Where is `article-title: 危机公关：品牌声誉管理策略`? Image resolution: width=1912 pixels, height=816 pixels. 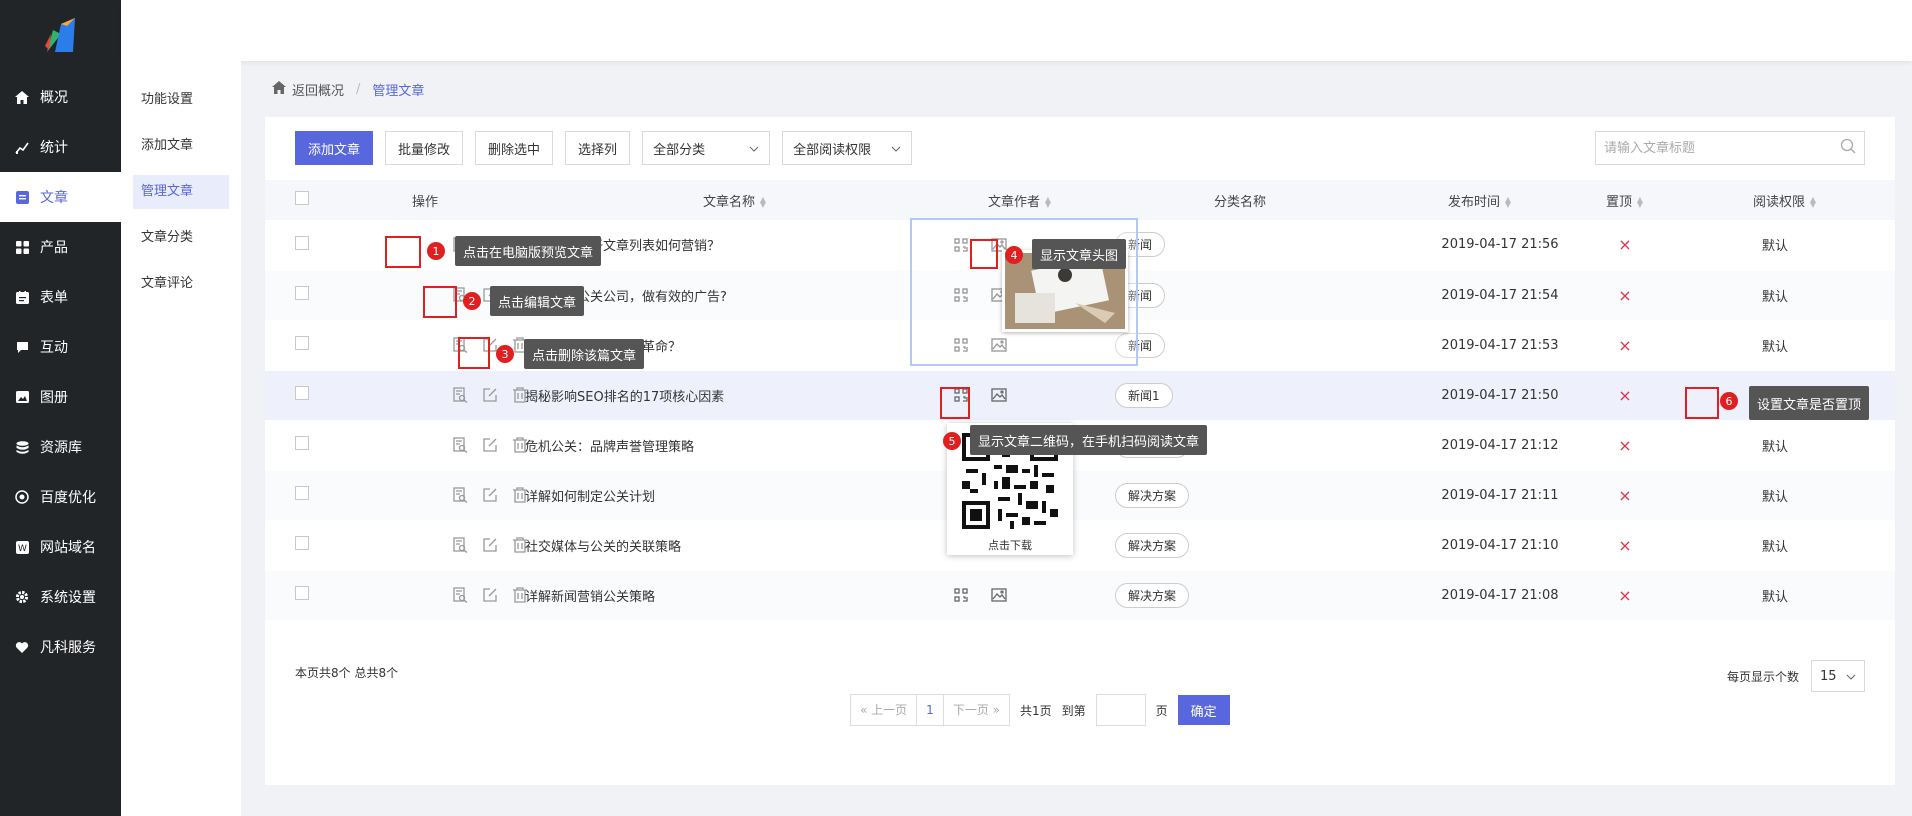
article-title: 危机公关：品牌声誉管理策略 is located at coordinates (609, 447).